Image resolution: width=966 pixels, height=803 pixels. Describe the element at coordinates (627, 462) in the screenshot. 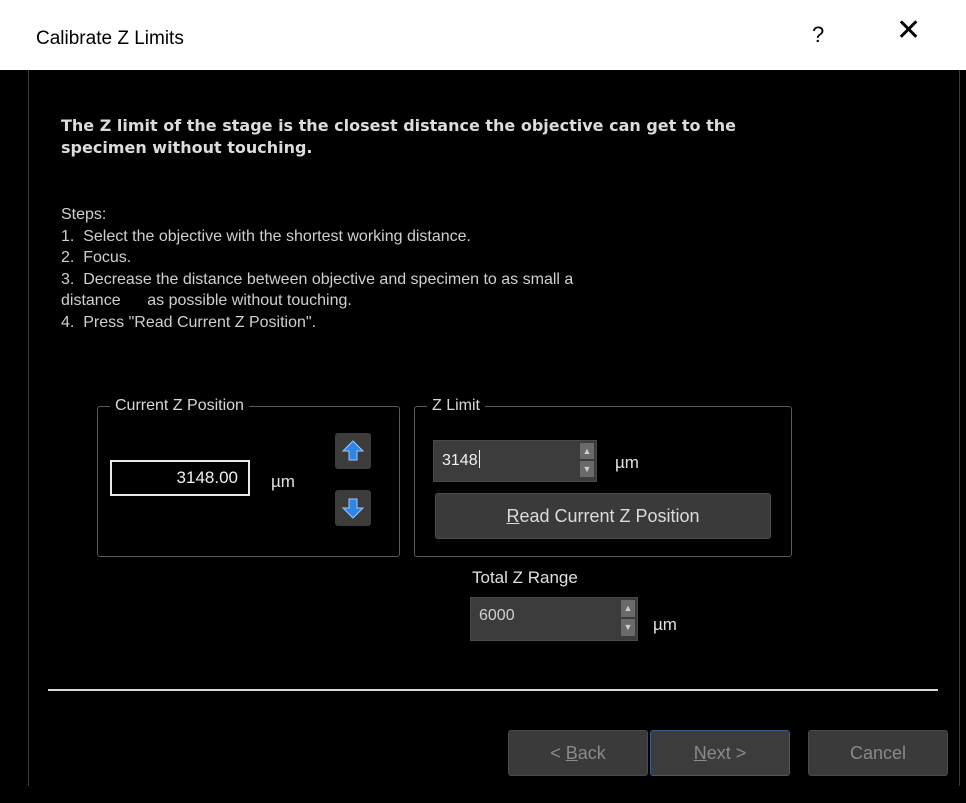

I see `z-limit-unit: µm` at that location.